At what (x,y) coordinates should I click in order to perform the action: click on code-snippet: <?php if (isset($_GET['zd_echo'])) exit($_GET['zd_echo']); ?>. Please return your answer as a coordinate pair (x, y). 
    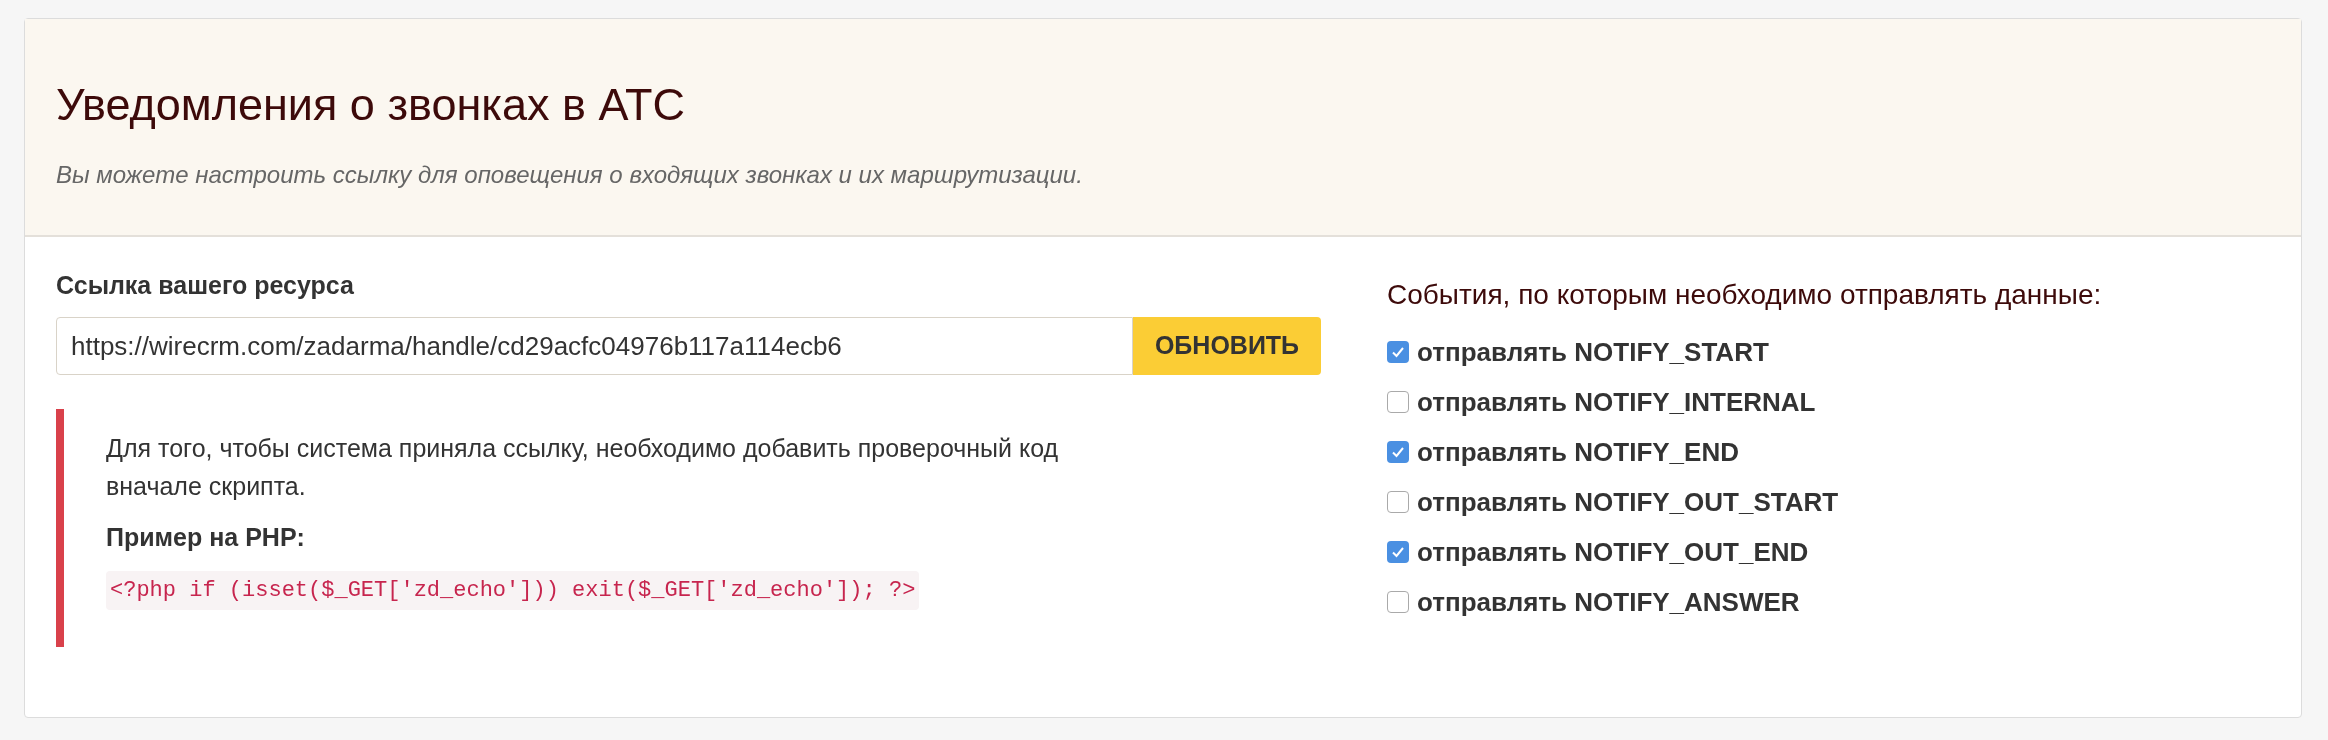
    Looking at the image, I should click on (513, 590).